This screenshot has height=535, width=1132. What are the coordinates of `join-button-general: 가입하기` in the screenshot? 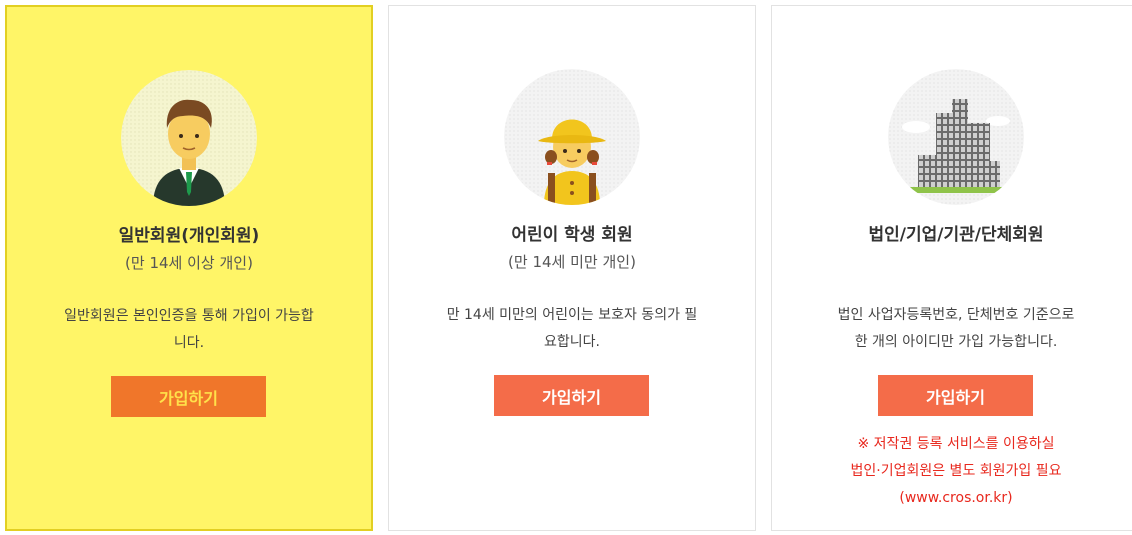 It's located at (188, 396).